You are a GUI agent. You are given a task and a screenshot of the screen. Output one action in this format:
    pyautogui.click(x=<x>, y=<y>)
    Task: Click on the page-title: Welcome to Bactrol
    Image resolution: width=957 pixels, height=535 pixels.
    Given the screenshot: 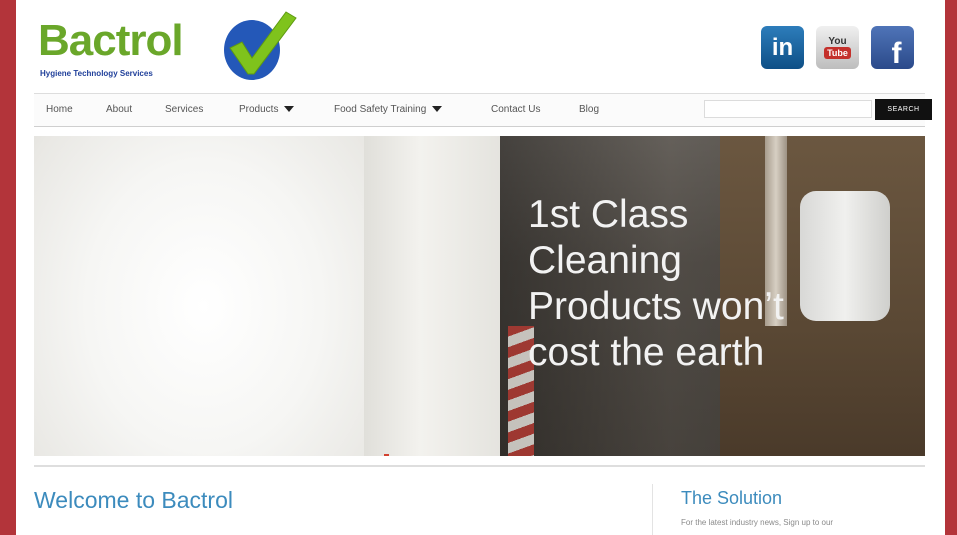 What is the action you would take?
    pyautogui.click(x=133, y=500)
    